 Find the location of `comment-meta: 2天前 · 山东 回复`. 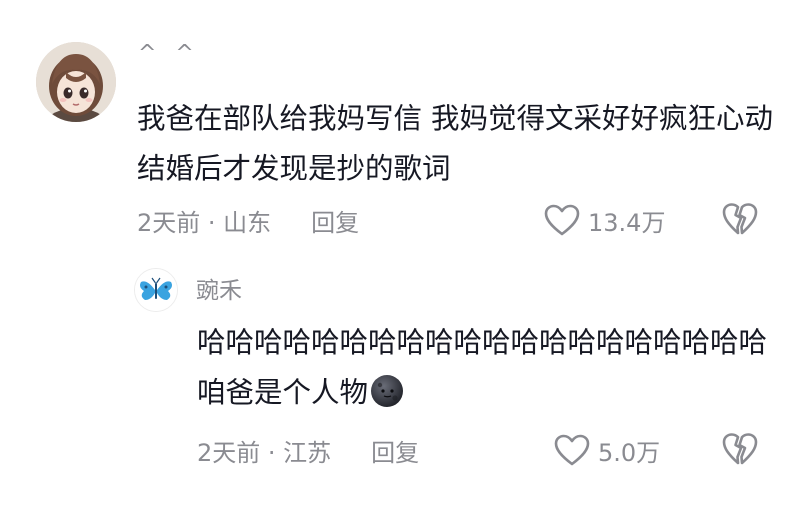

comment-meta: 2天前 · 山东 回复 is located at coordinates (248, 220).